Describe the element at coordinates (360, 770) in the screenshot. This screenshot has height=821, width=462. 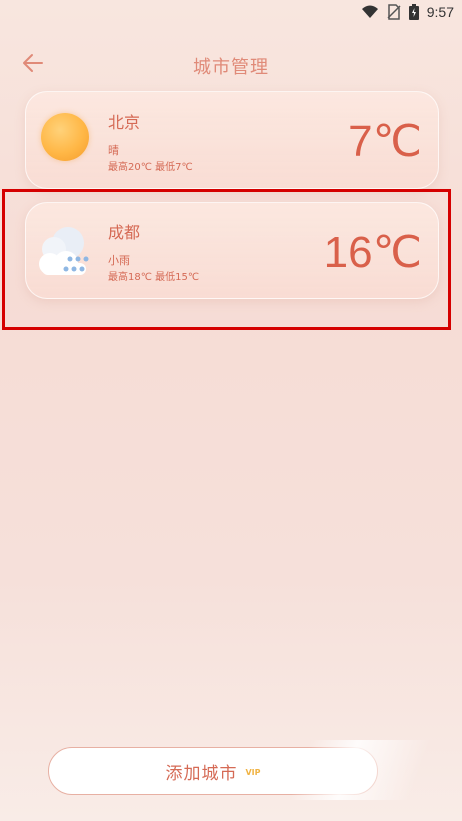
I see `watermark` at that location.